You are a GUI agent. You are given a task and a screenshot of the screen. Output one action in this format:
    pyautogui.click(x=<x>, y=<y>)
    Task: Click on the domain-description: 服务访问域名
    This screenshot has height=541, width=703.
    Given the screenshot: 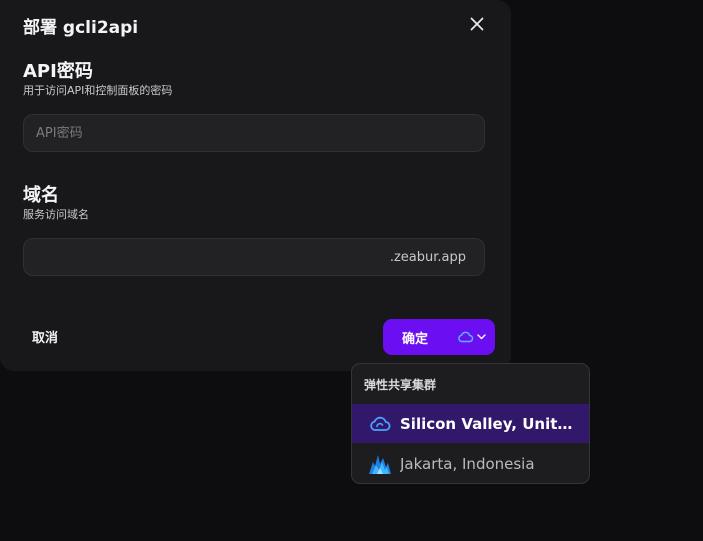 What is the action you would take?
    pyautogui.click(x=56, y=214)
    